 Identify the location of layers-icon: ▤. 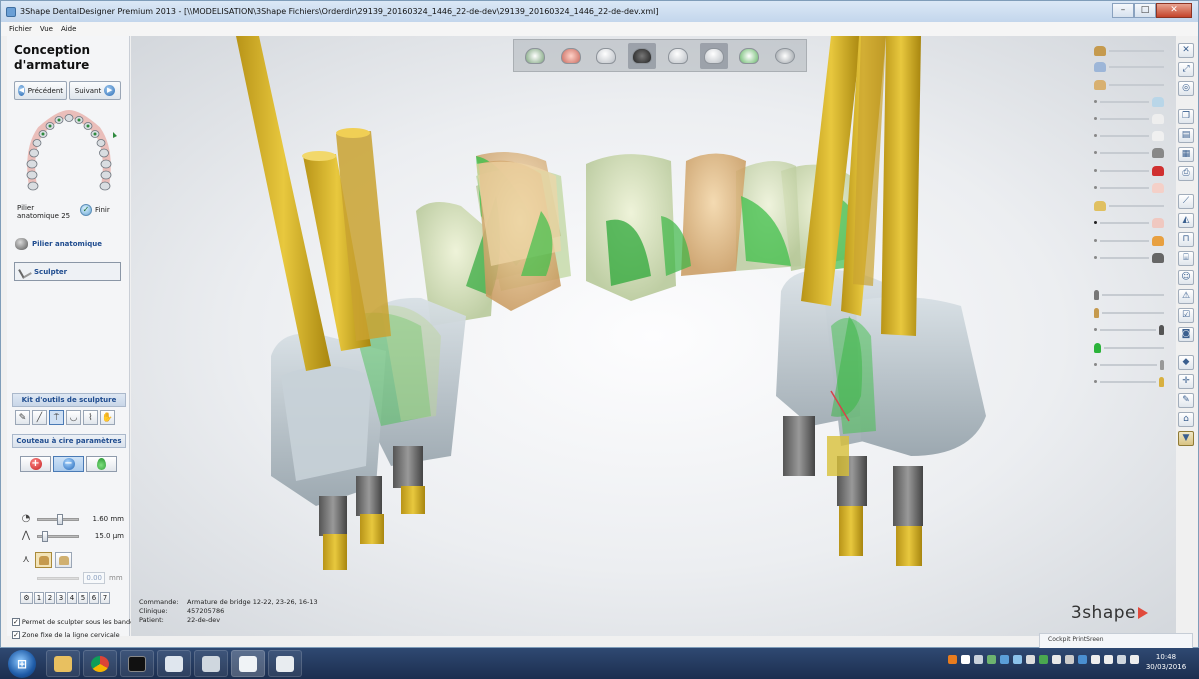
(1186, 135).